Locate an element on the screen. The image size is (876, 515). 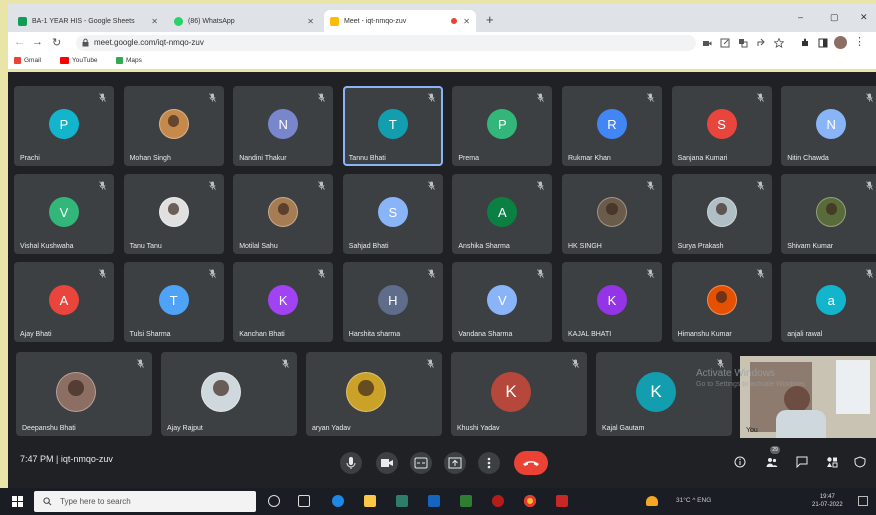
system-tray: 31°C ^ ENG is located at coordinates (693, 500).